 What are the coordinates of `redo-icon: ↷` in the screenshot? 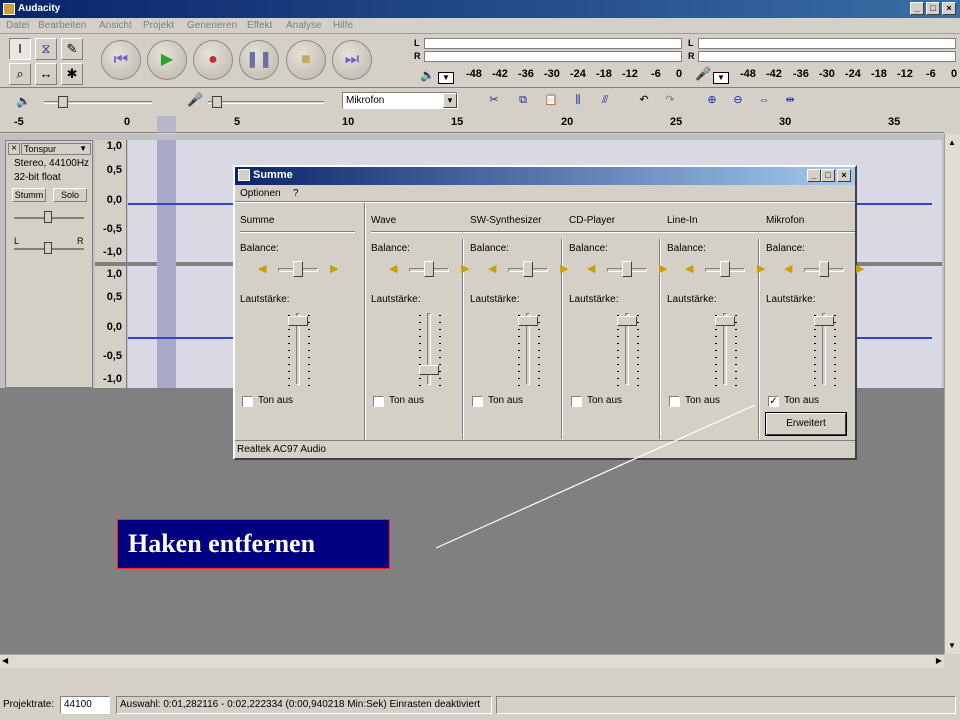 It's located at (670, 101).